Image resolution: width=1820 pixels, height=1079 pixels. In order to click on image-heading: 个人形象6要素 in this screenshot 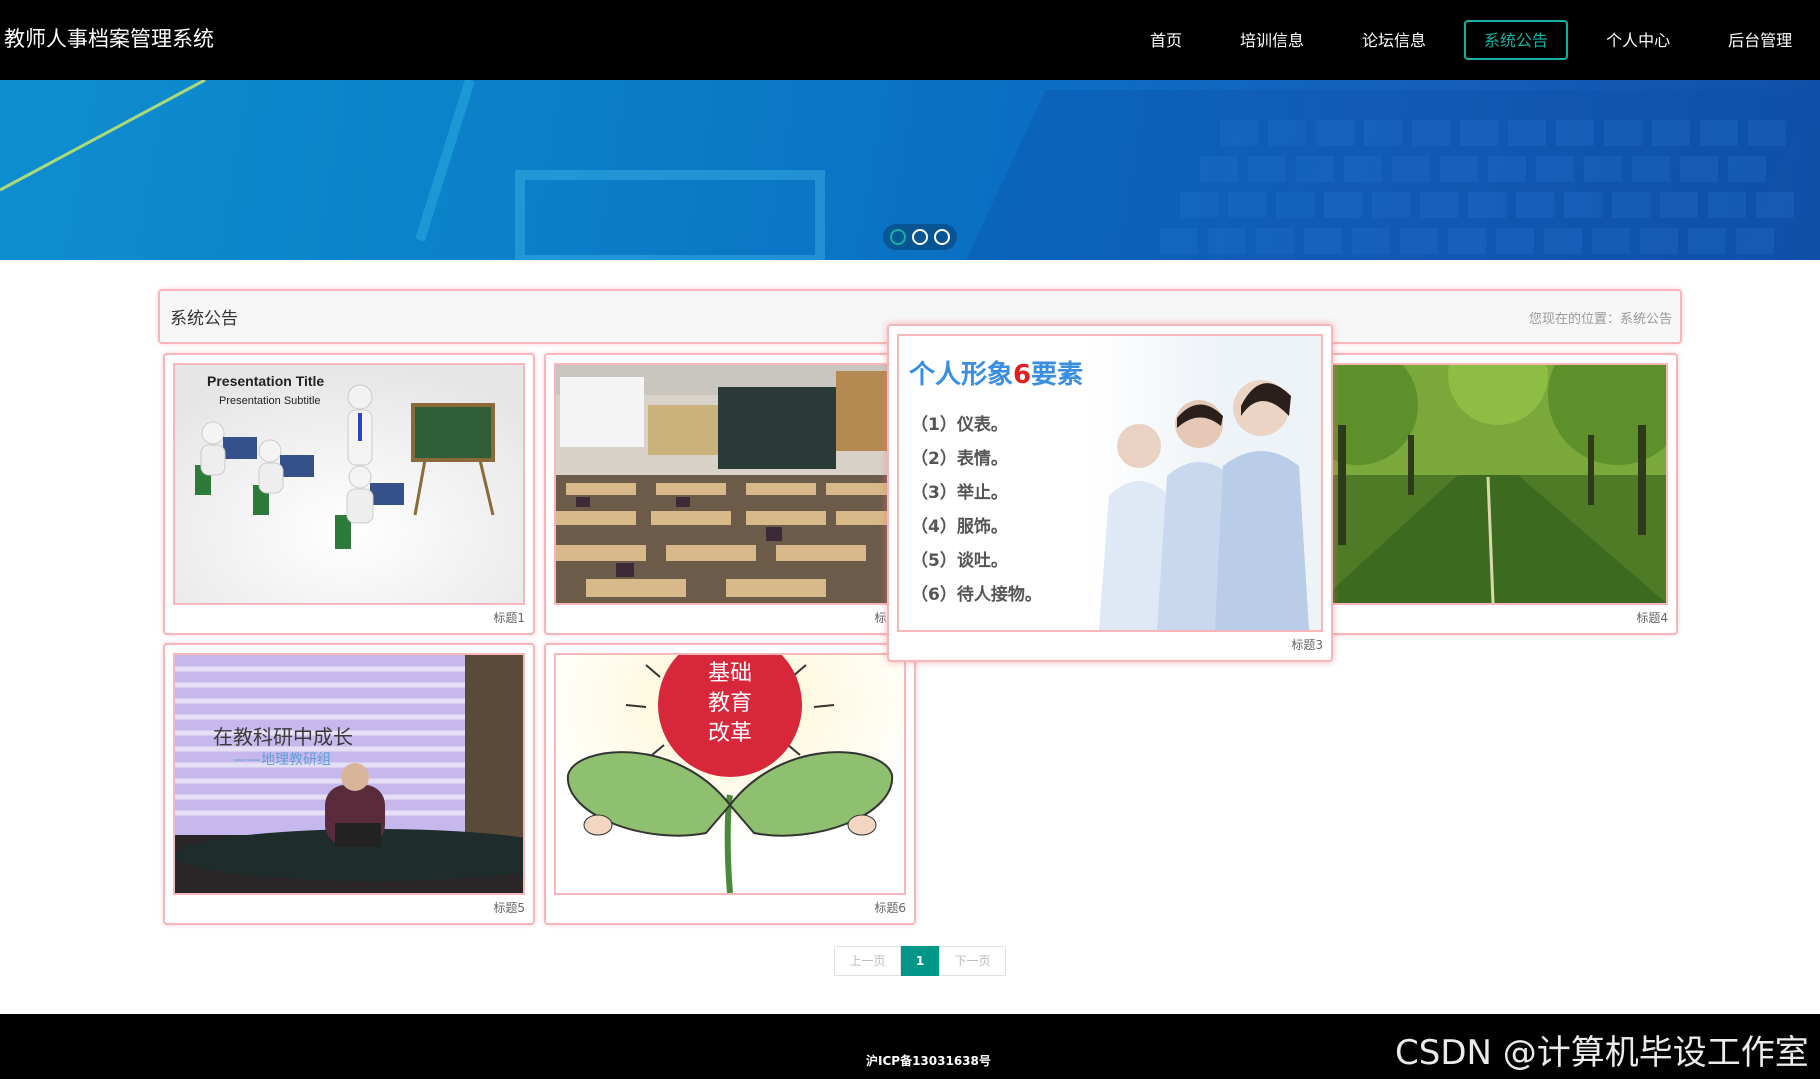, I will do `click(996, 372)`.